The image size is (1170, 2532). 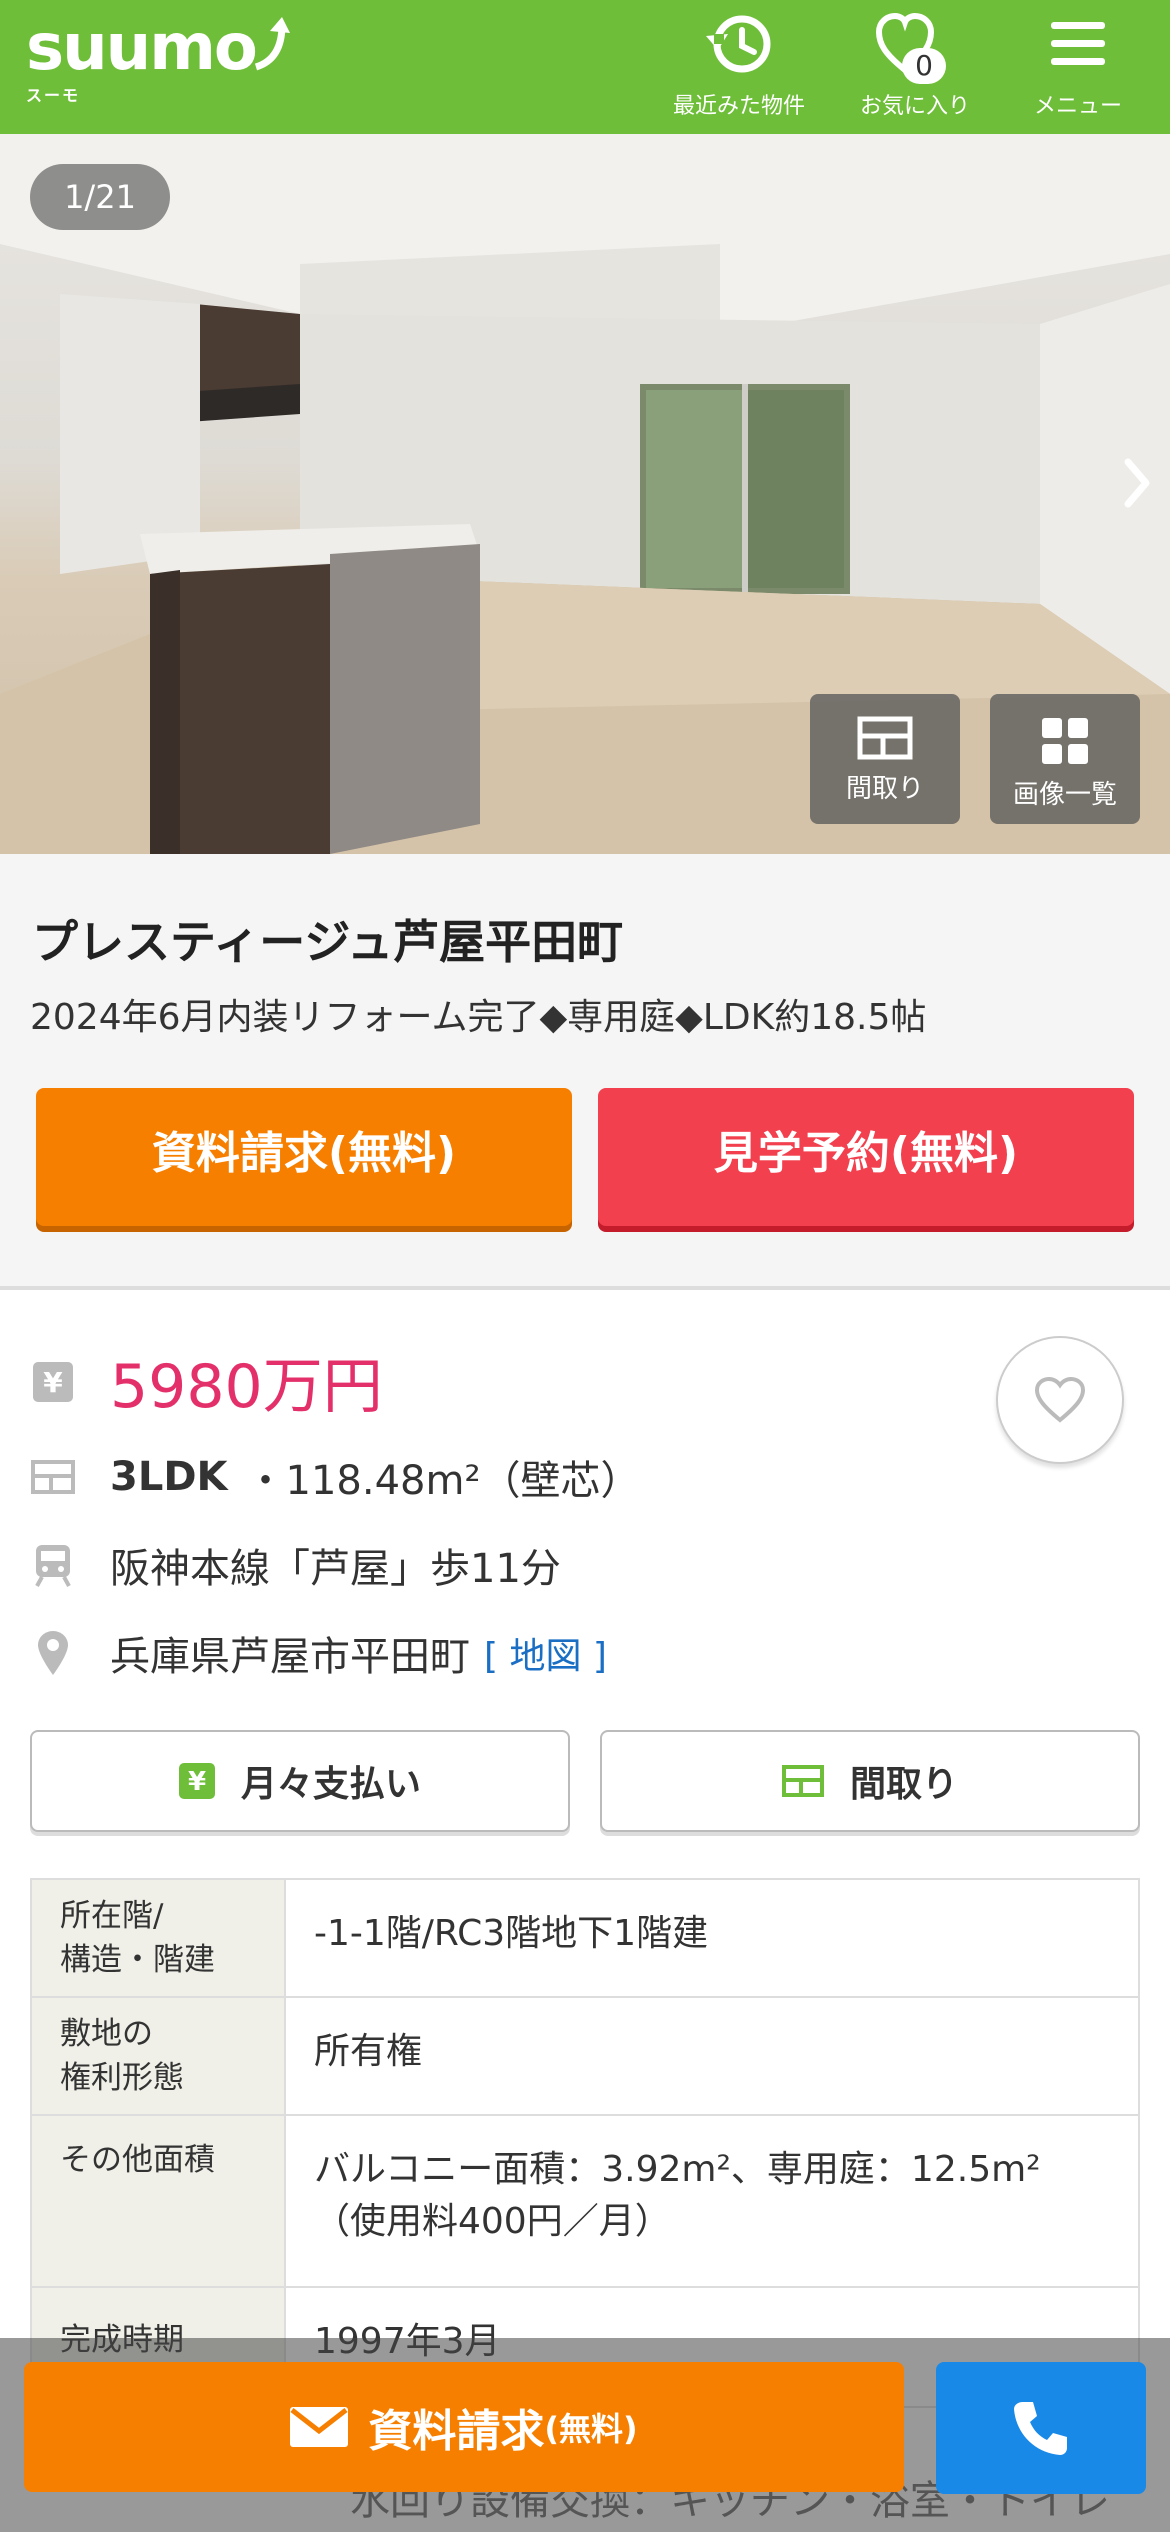 I want to click on logo-sub: スーモ, so click(x=53, y=95).